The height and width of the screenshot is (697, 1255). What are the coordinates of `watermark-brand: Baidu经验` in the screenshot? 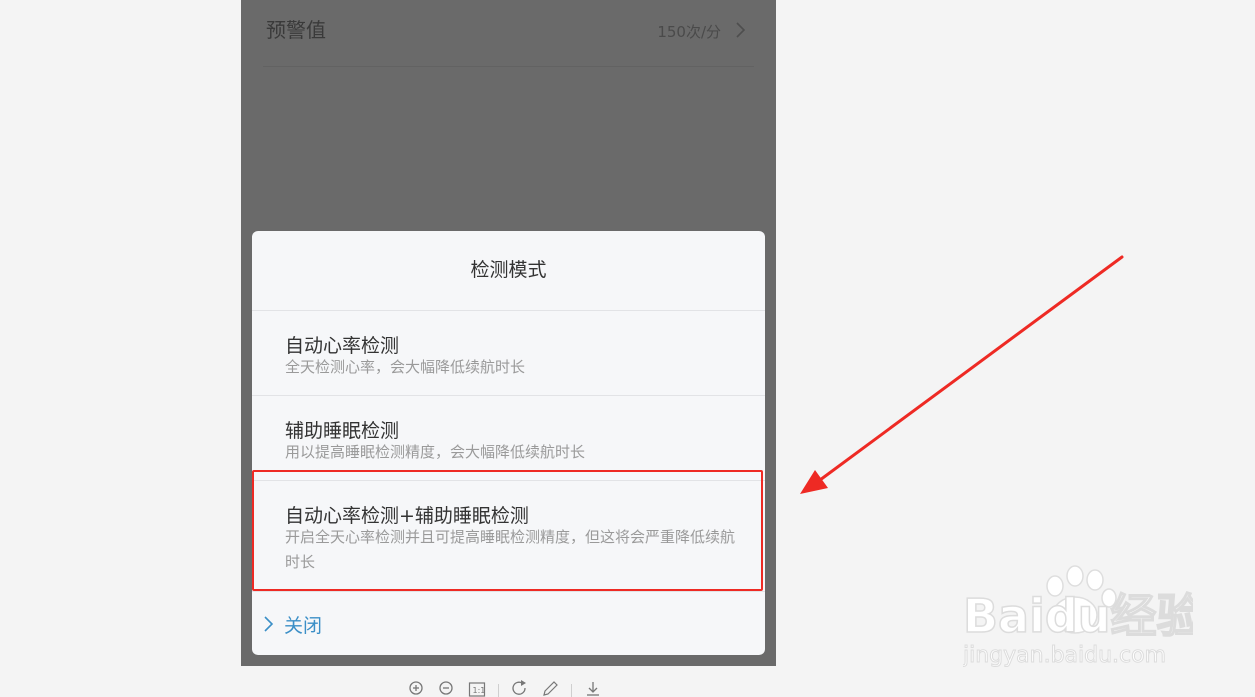 It's located at (1078, 616).